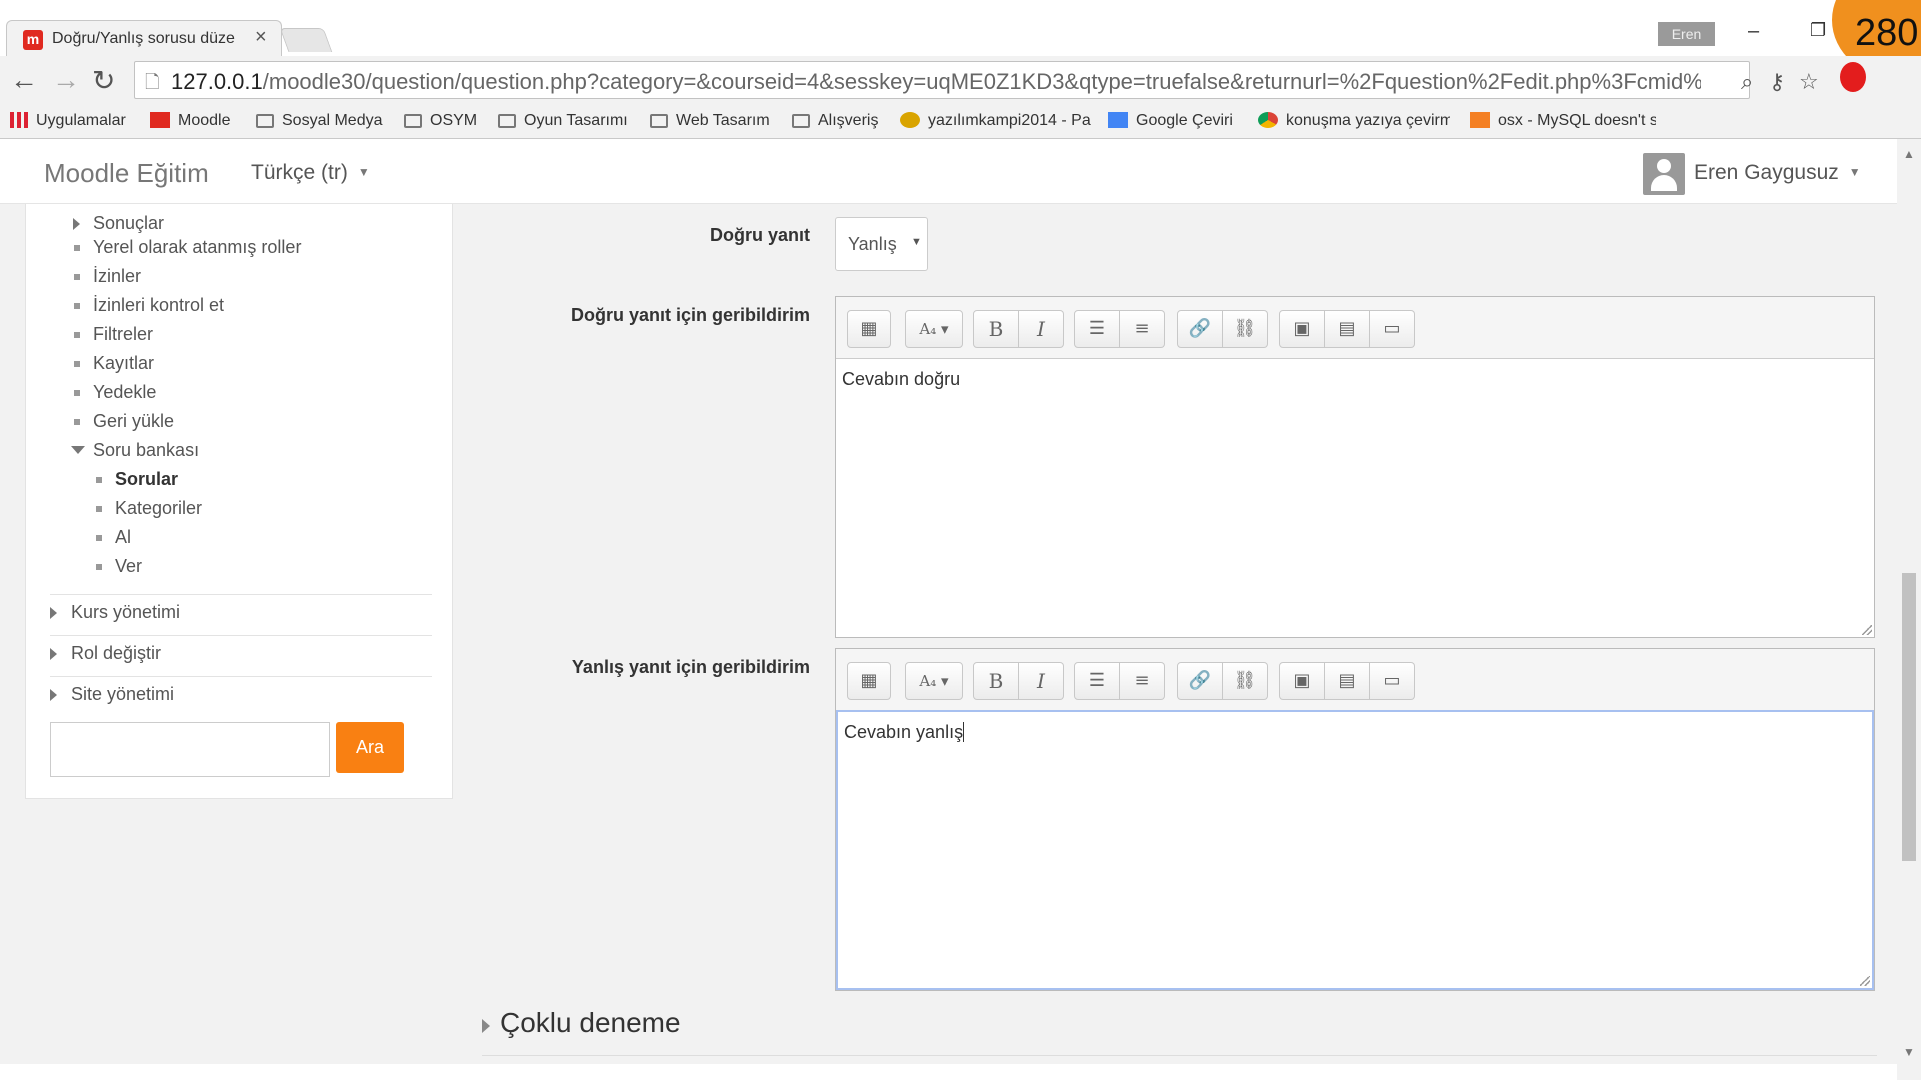  What do you see at coordinates (152, 82) in the screenshot?
I see `page-icon: 🗋` at bounding box center [152, 82].